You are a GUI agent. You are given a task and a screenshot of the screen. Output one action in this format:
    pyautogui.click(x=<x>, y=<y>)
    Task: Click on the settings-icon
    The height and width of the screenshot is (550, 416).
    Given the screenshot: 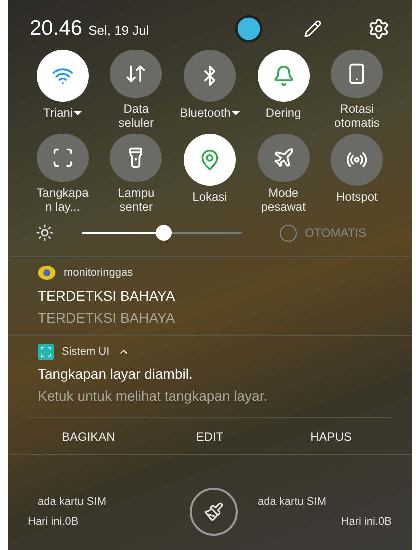 What is the action you would take?
    pyautogui.click(x=379, y=29)
    